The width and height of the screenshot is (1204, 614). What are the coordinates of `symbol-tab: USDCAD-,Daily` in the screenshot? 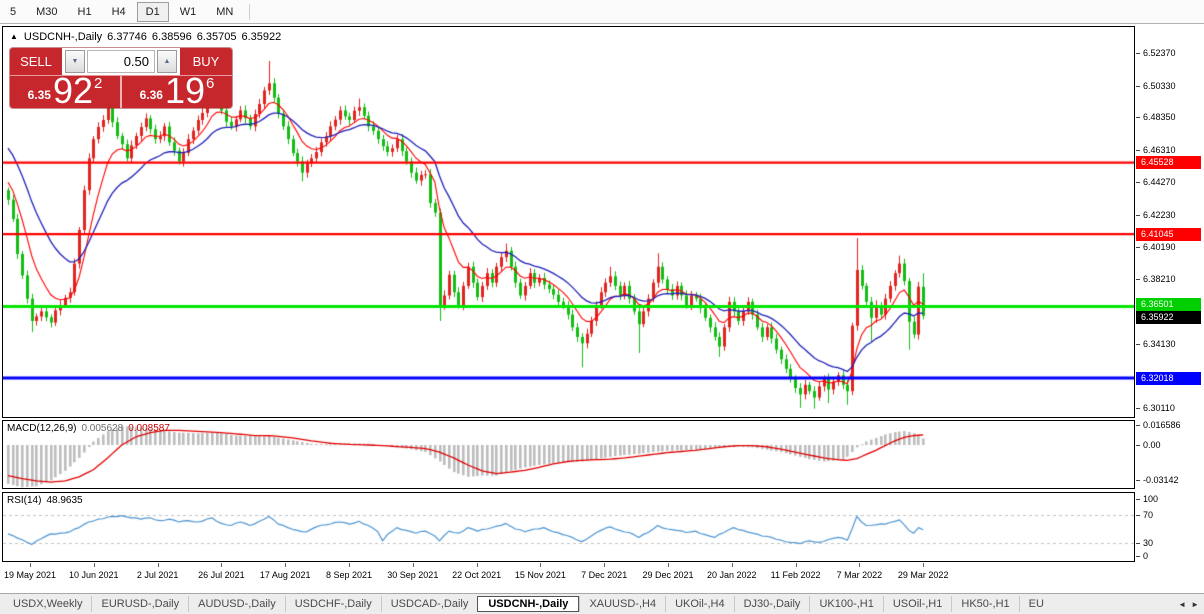 It's located at (429, 604).